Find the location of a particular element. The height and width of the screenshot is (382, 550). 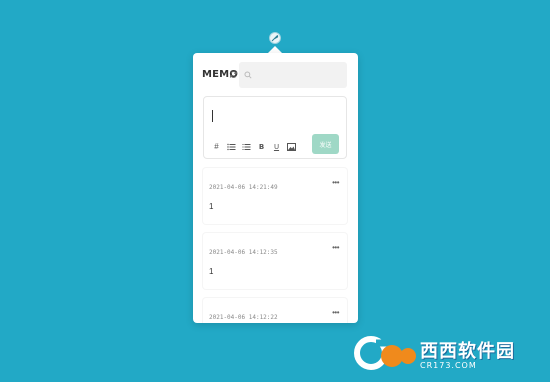

unordered-list-icon is located at coordinates (231, 146).